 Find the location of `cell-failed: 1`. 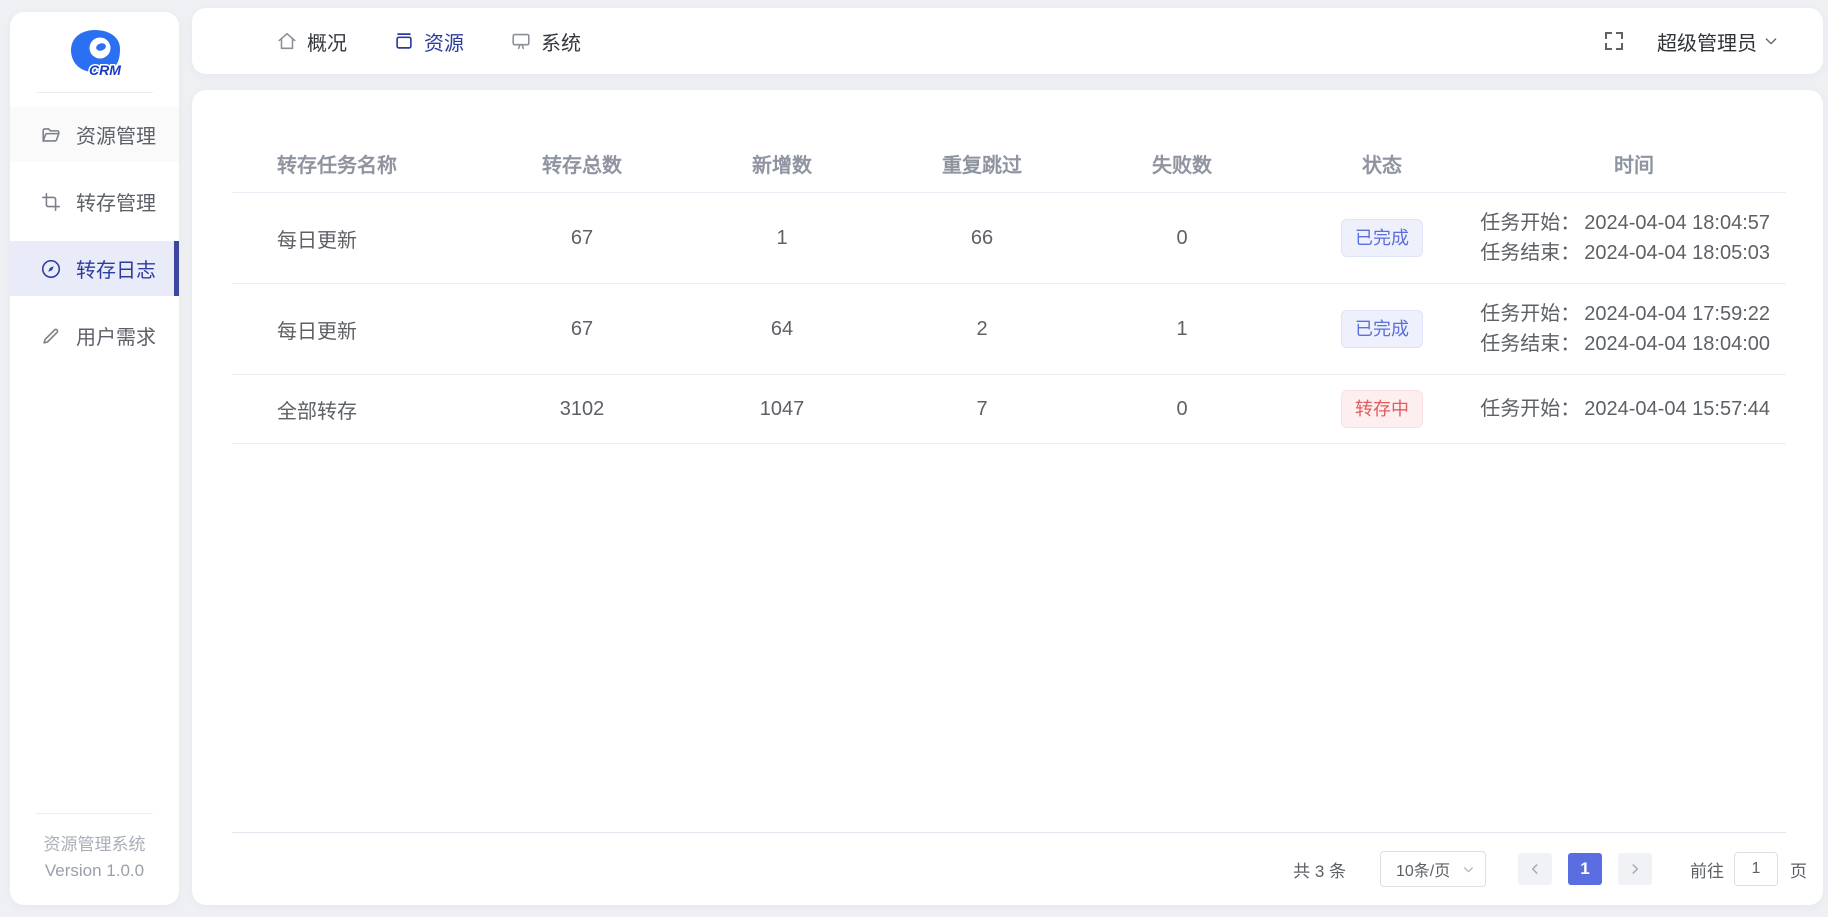

cell-failed: 1 is located at coordinates (1182, 328).